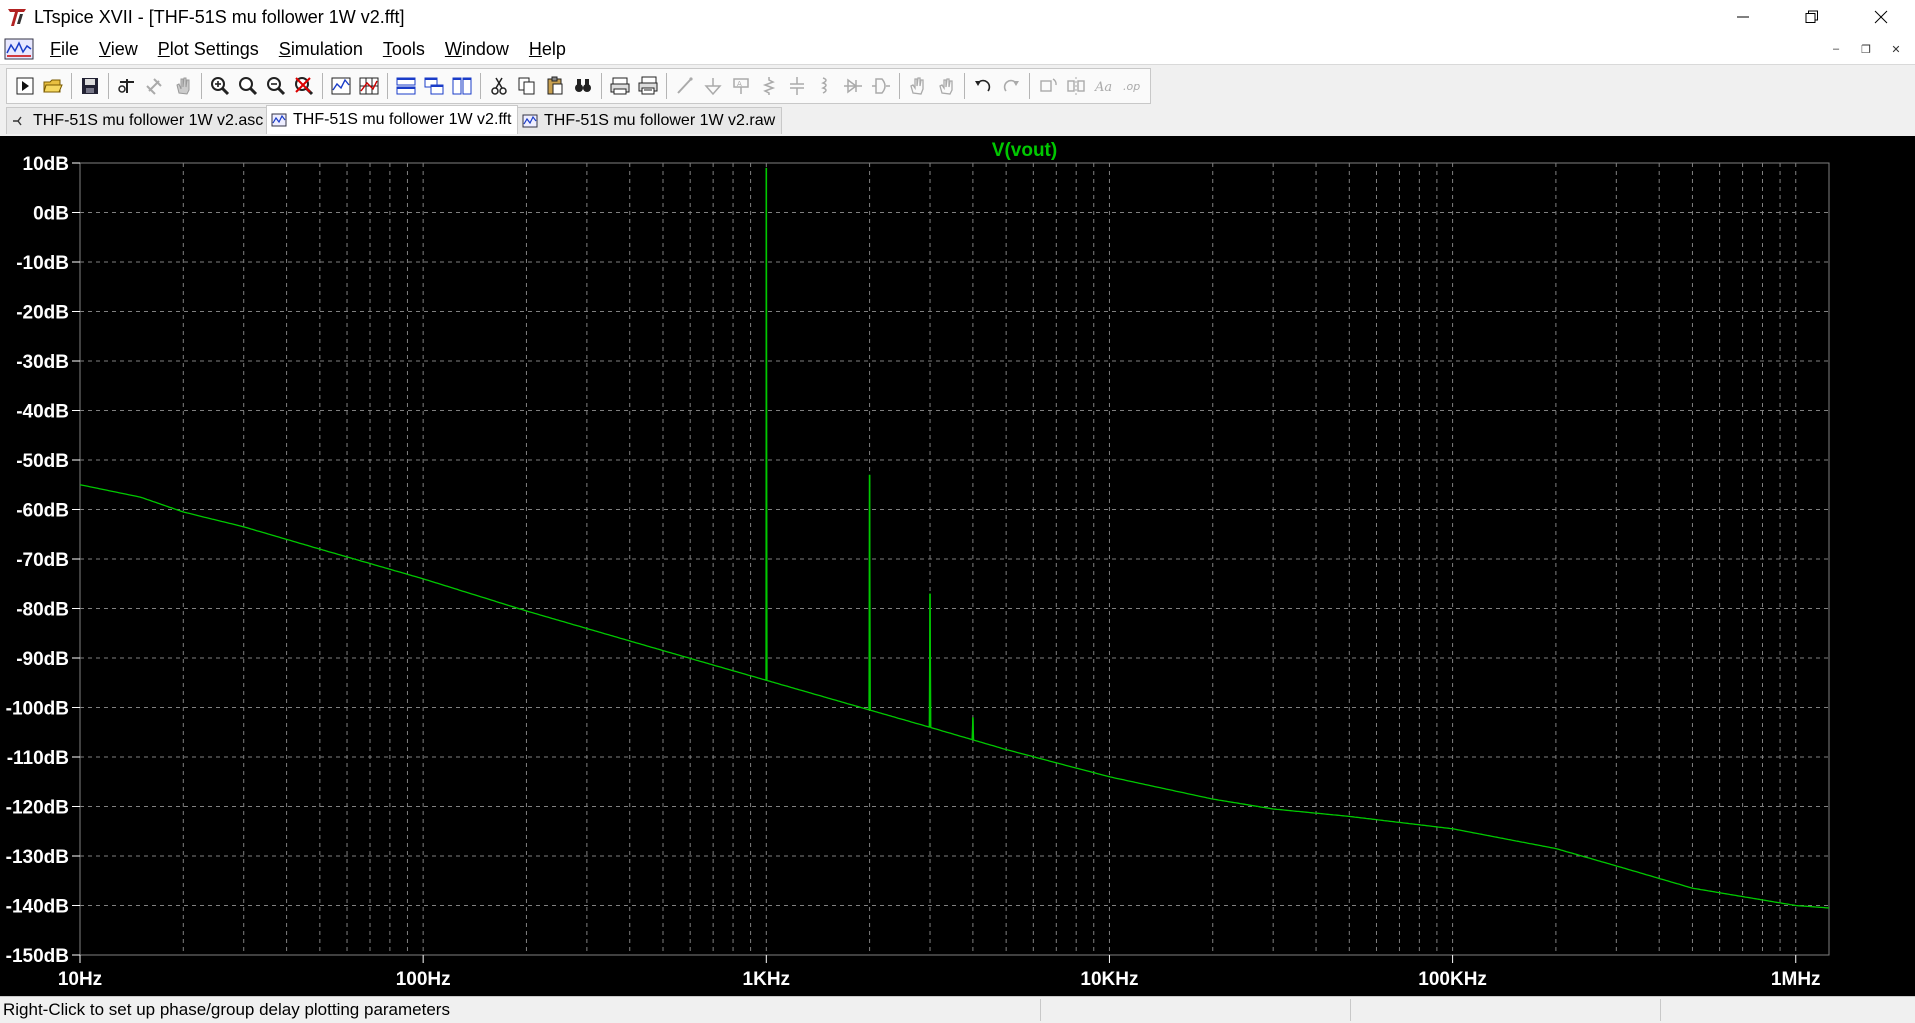 The width and height of the screenshot is (1915, 1023). I want to click on text-button: Aa, so click(1104, 86).